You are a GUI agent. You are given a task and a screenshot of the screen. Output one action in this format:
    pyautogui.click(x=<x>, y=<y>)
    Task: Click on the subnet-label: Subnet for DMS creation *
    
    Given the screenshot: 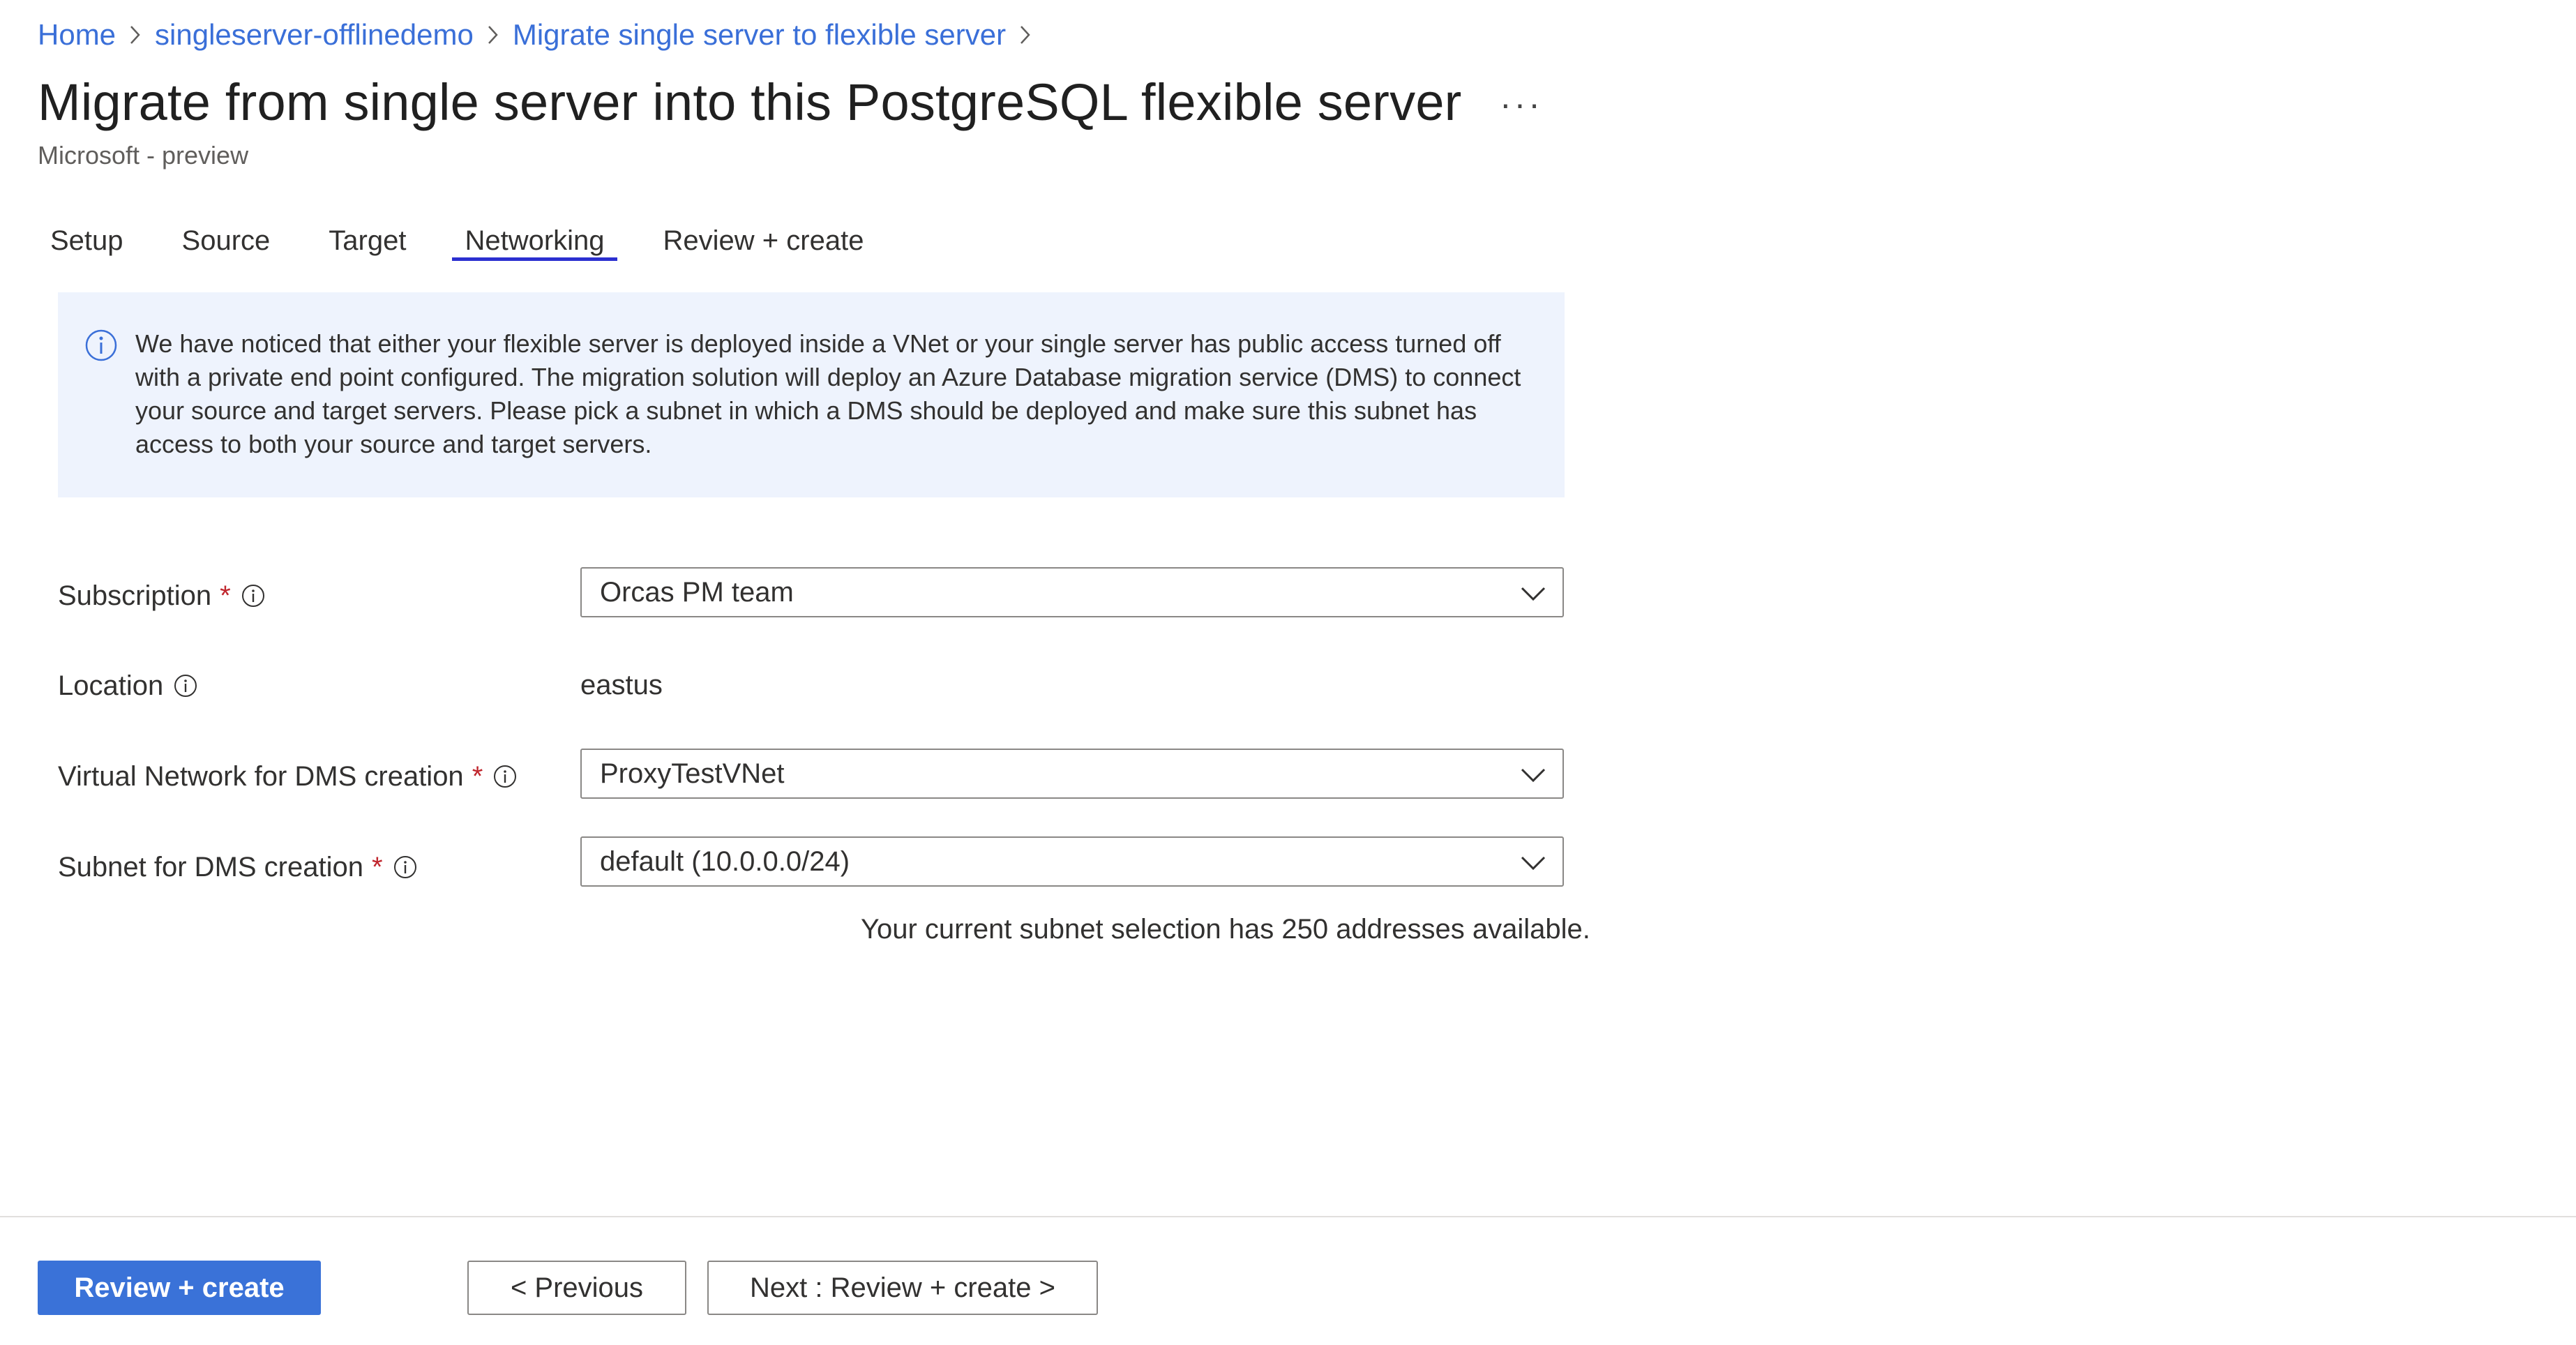 What is the action you would take?
    pyautogui.click(x=238, y=867)
    